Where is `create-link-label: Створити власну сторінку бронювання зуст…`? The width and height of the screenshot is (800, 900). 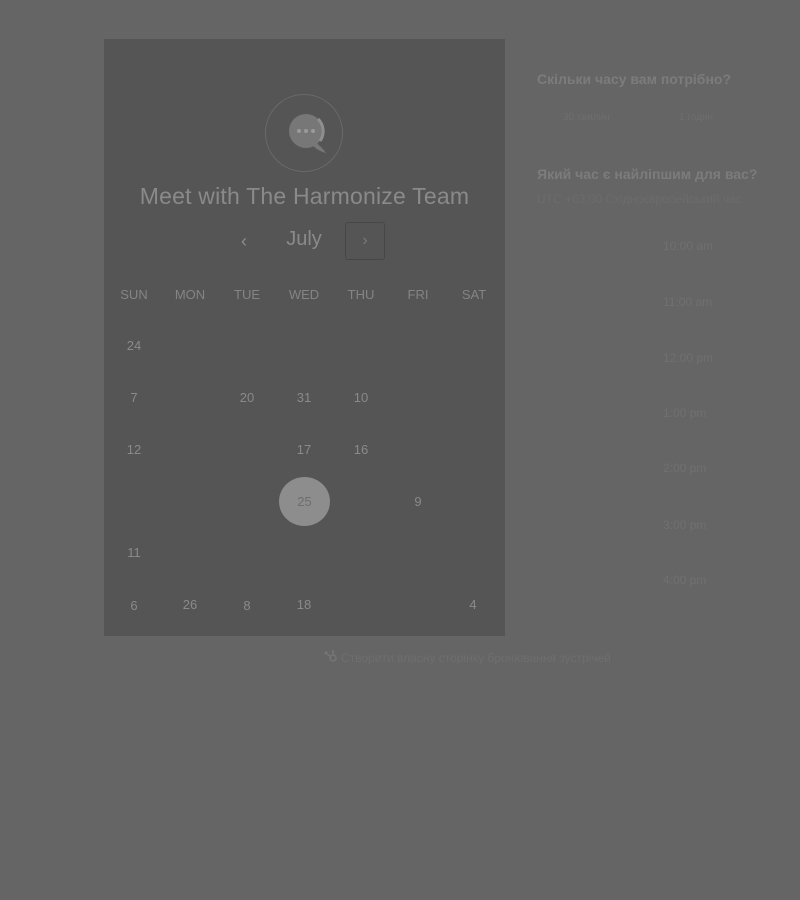 create-link-label: Створити власну сторінку бронювання зуст… is located at coordinates (476, 658).